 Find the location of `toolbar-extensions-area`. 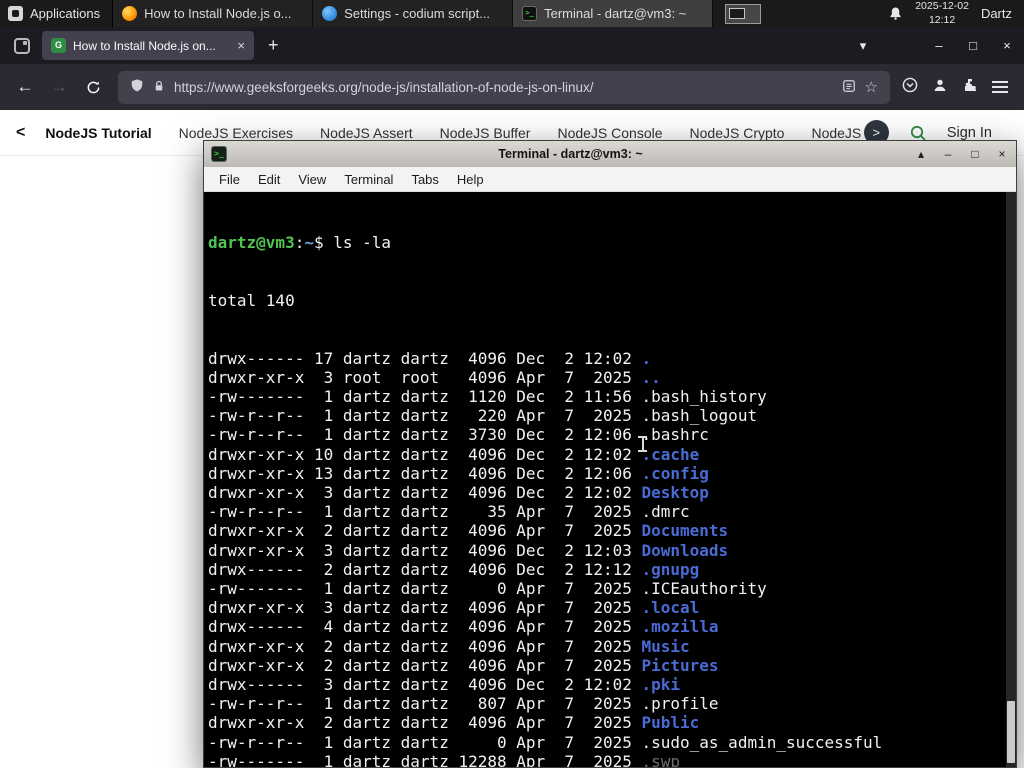

toolbar-extensions-area is located at coordinates (955, 87).